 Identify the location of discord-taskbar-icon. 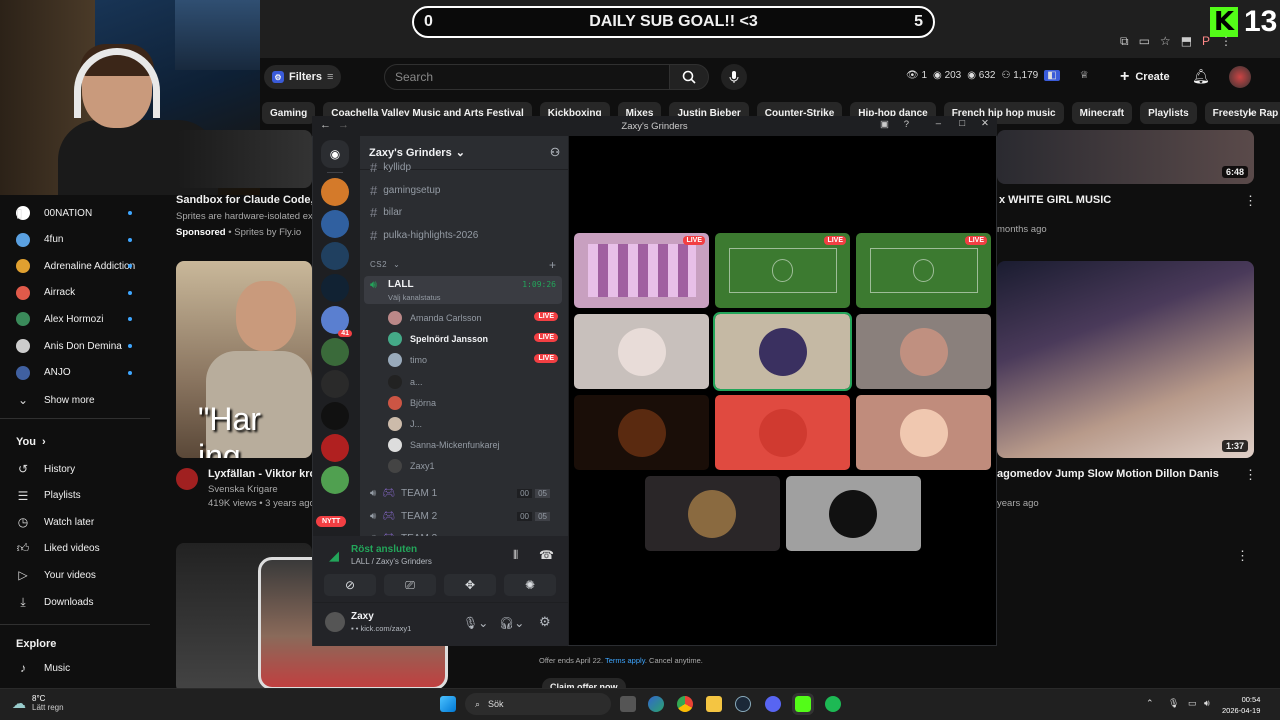
(773, 704).